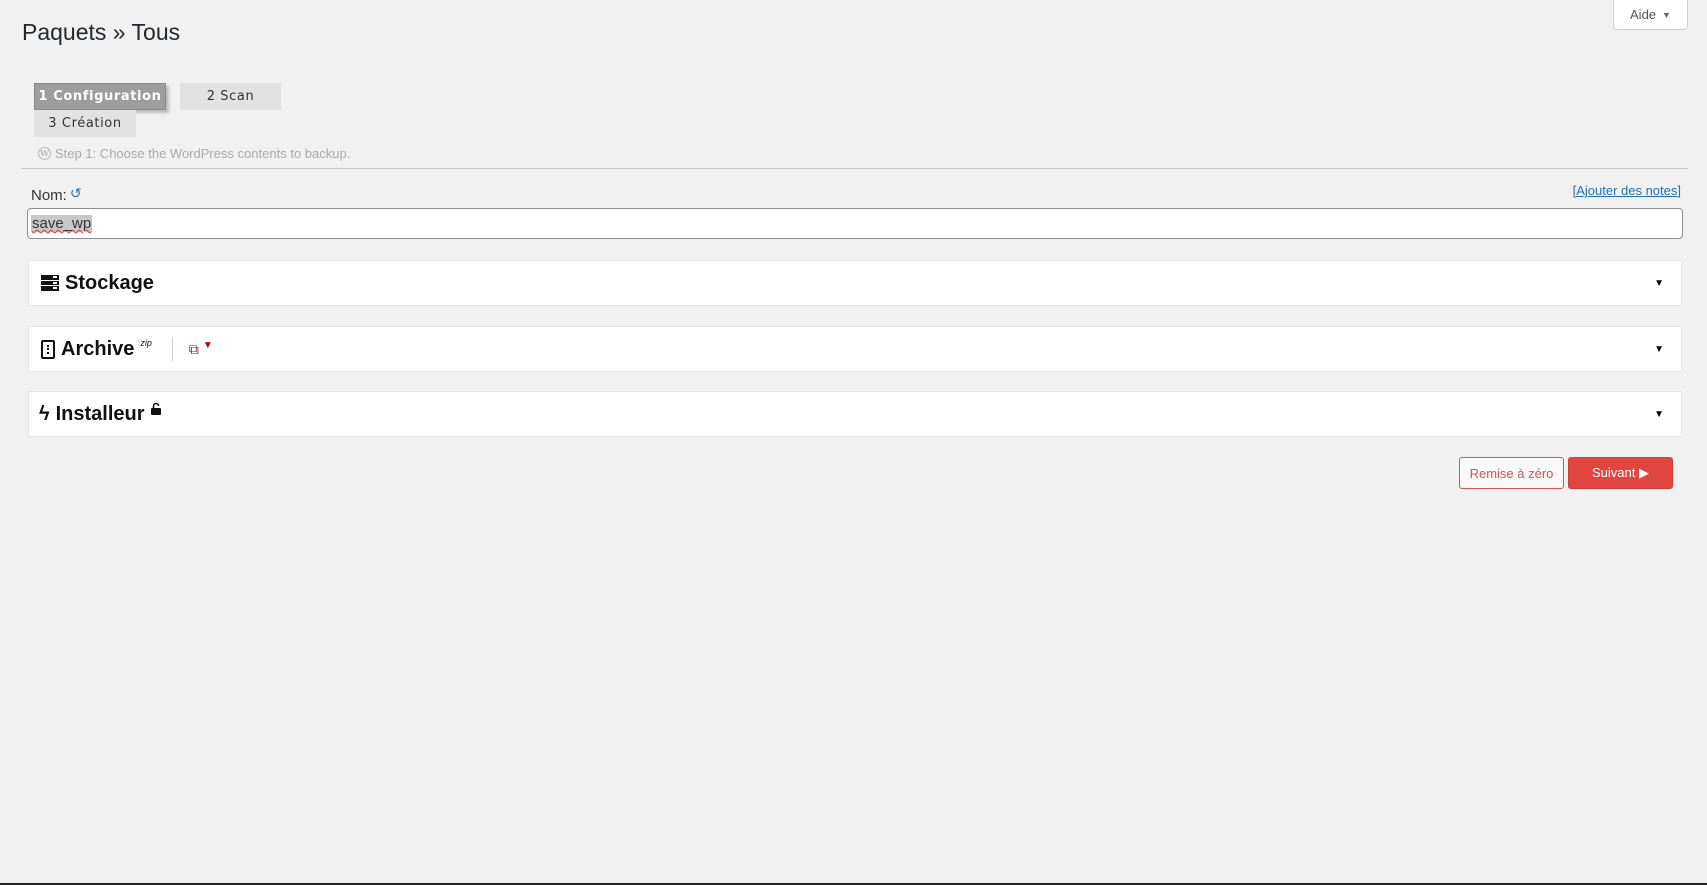  What do you see at coordinates (100, 96) in the screenshot?
I see `step-configuration: 1 Configuration` at bounding box center [100, 96].